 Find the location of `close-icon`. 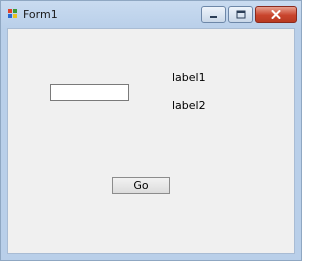

close-icon is located at coordinates (276, 14).